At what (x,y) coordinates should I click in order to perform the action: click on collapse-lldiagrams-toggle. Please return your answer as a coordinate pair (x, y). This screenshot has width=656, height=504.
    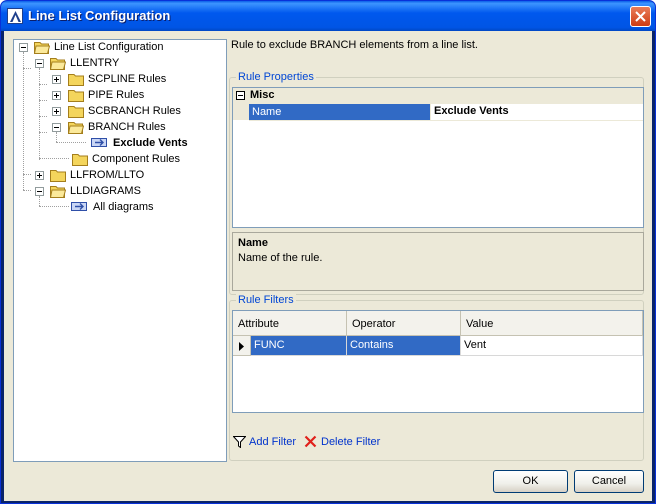
    Looking at the image, I should click on (39, 191).